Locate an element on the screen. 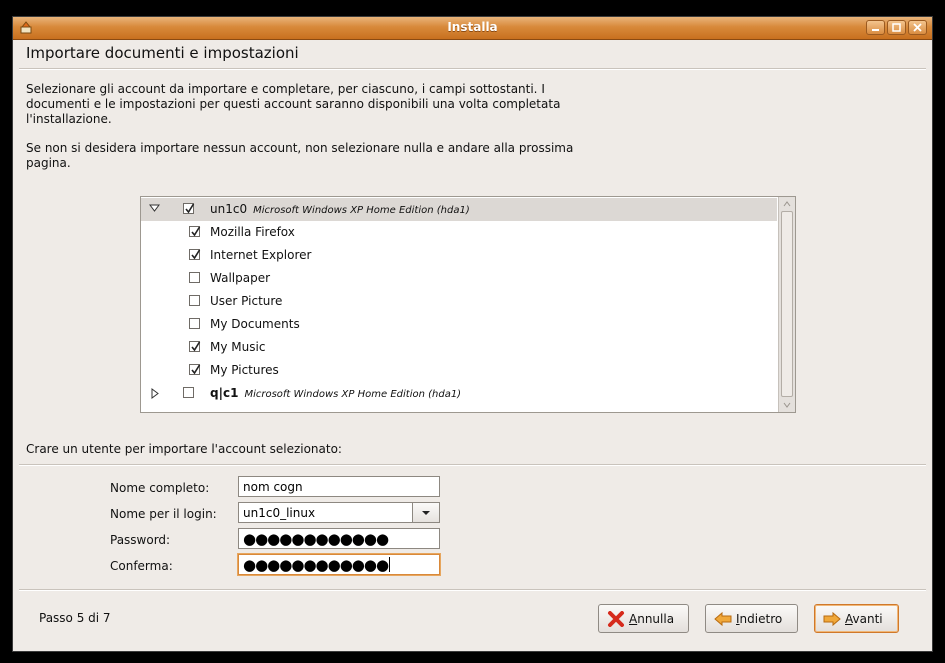  intro-line-5: pagina. is located at coordinates (48, 163).